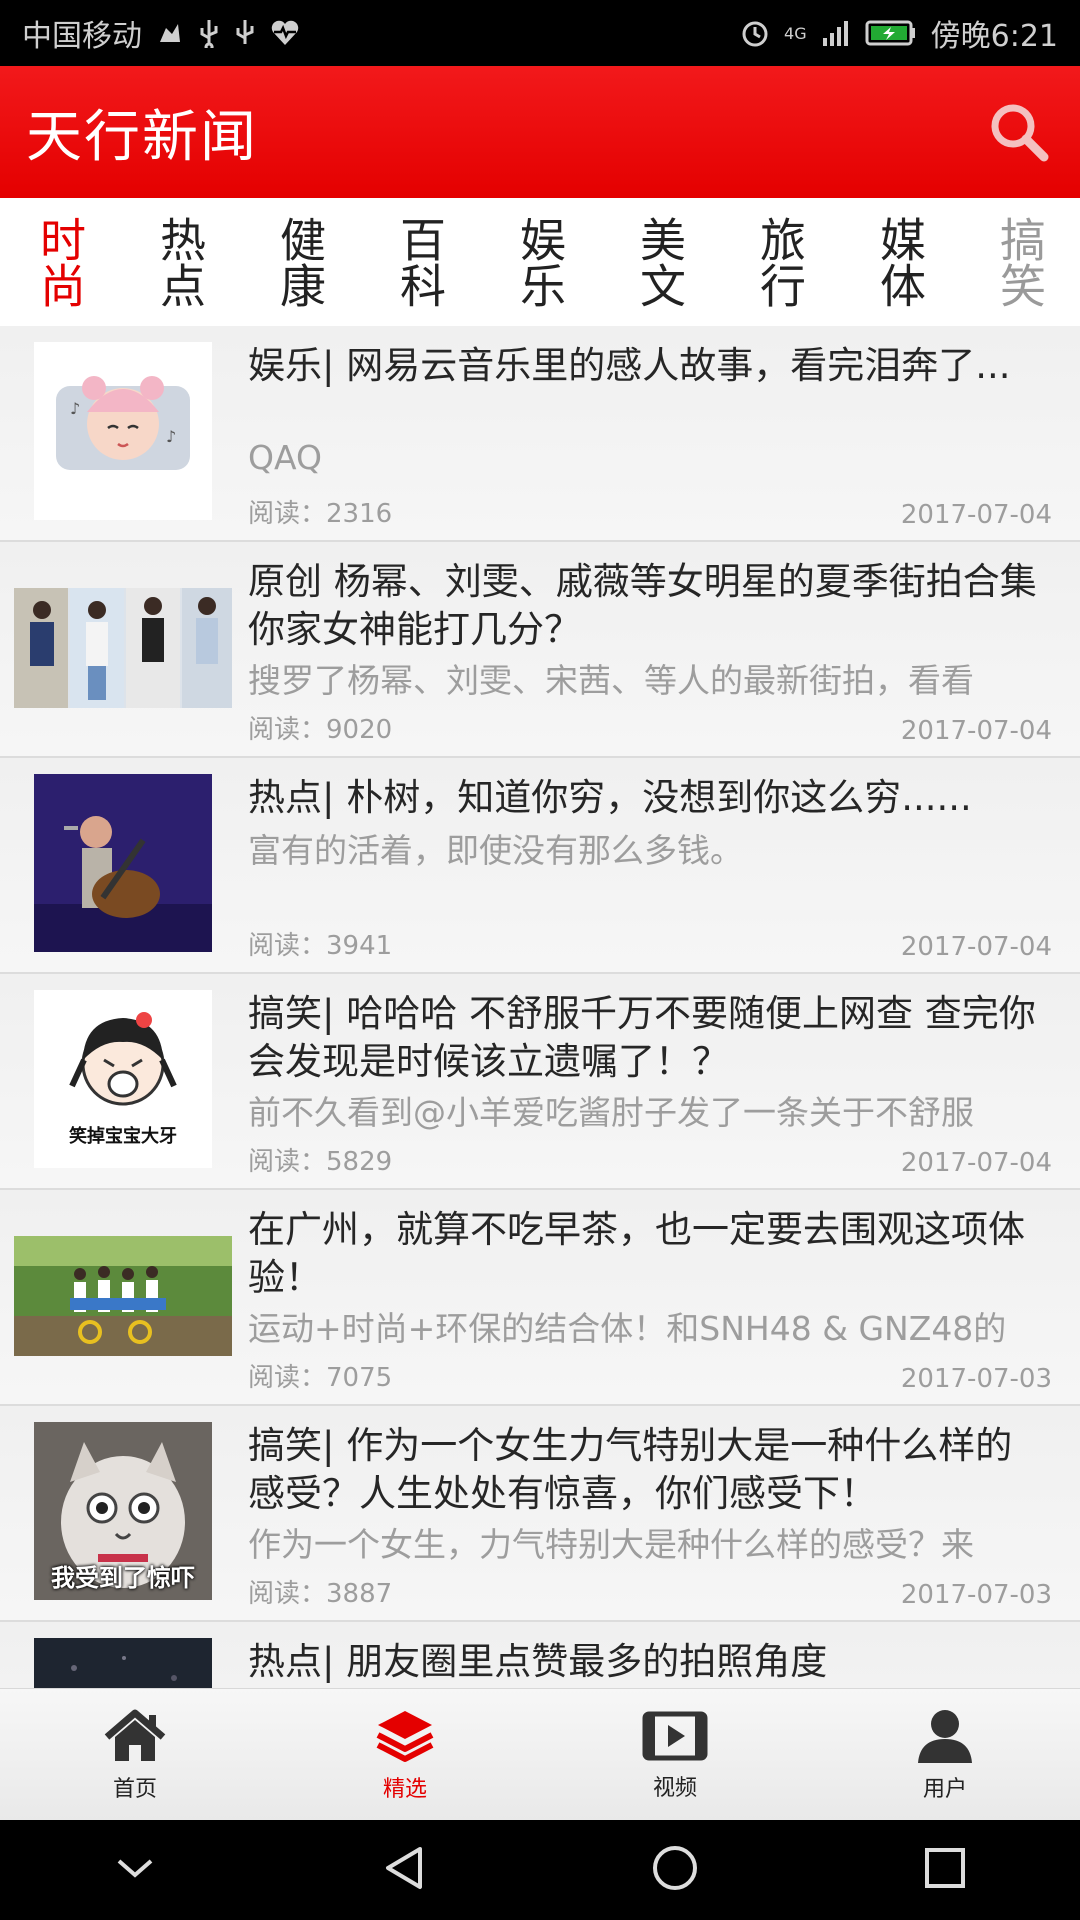  Describe the element at coordinates (945, 1870) in the screenshot. I see `recents-icon` at that location.